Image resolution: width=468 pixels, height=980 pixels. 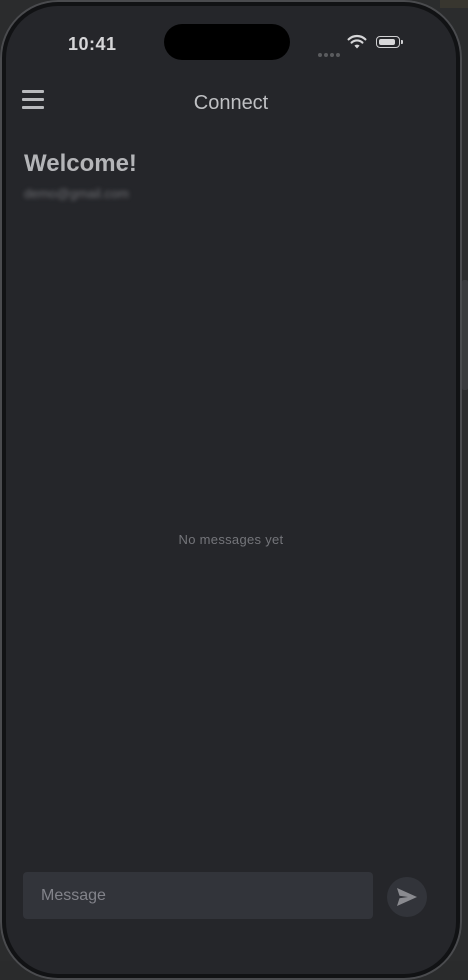 I want to click on status-time: 10:41, so click(x=92, y=44).